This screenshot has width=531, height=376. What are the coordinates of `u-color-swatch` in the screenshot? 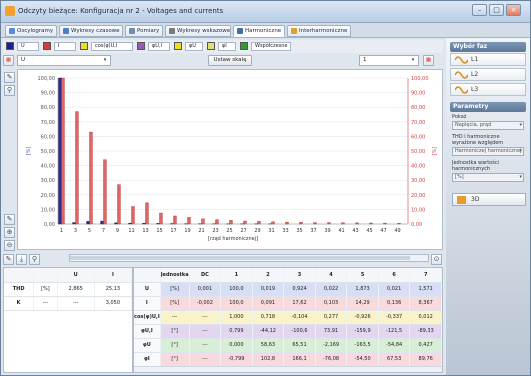 It's located at (10, 46).